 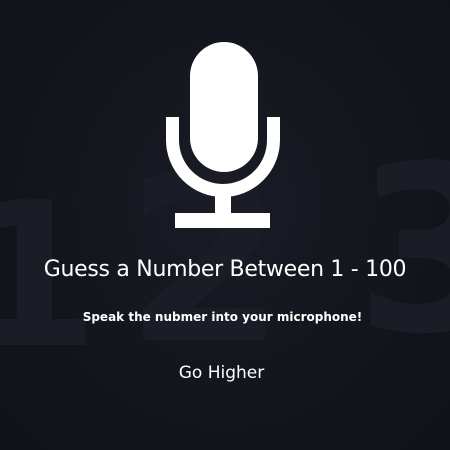 I want to click on guess-feedback: Go Higher, so click(x=221, y=373).